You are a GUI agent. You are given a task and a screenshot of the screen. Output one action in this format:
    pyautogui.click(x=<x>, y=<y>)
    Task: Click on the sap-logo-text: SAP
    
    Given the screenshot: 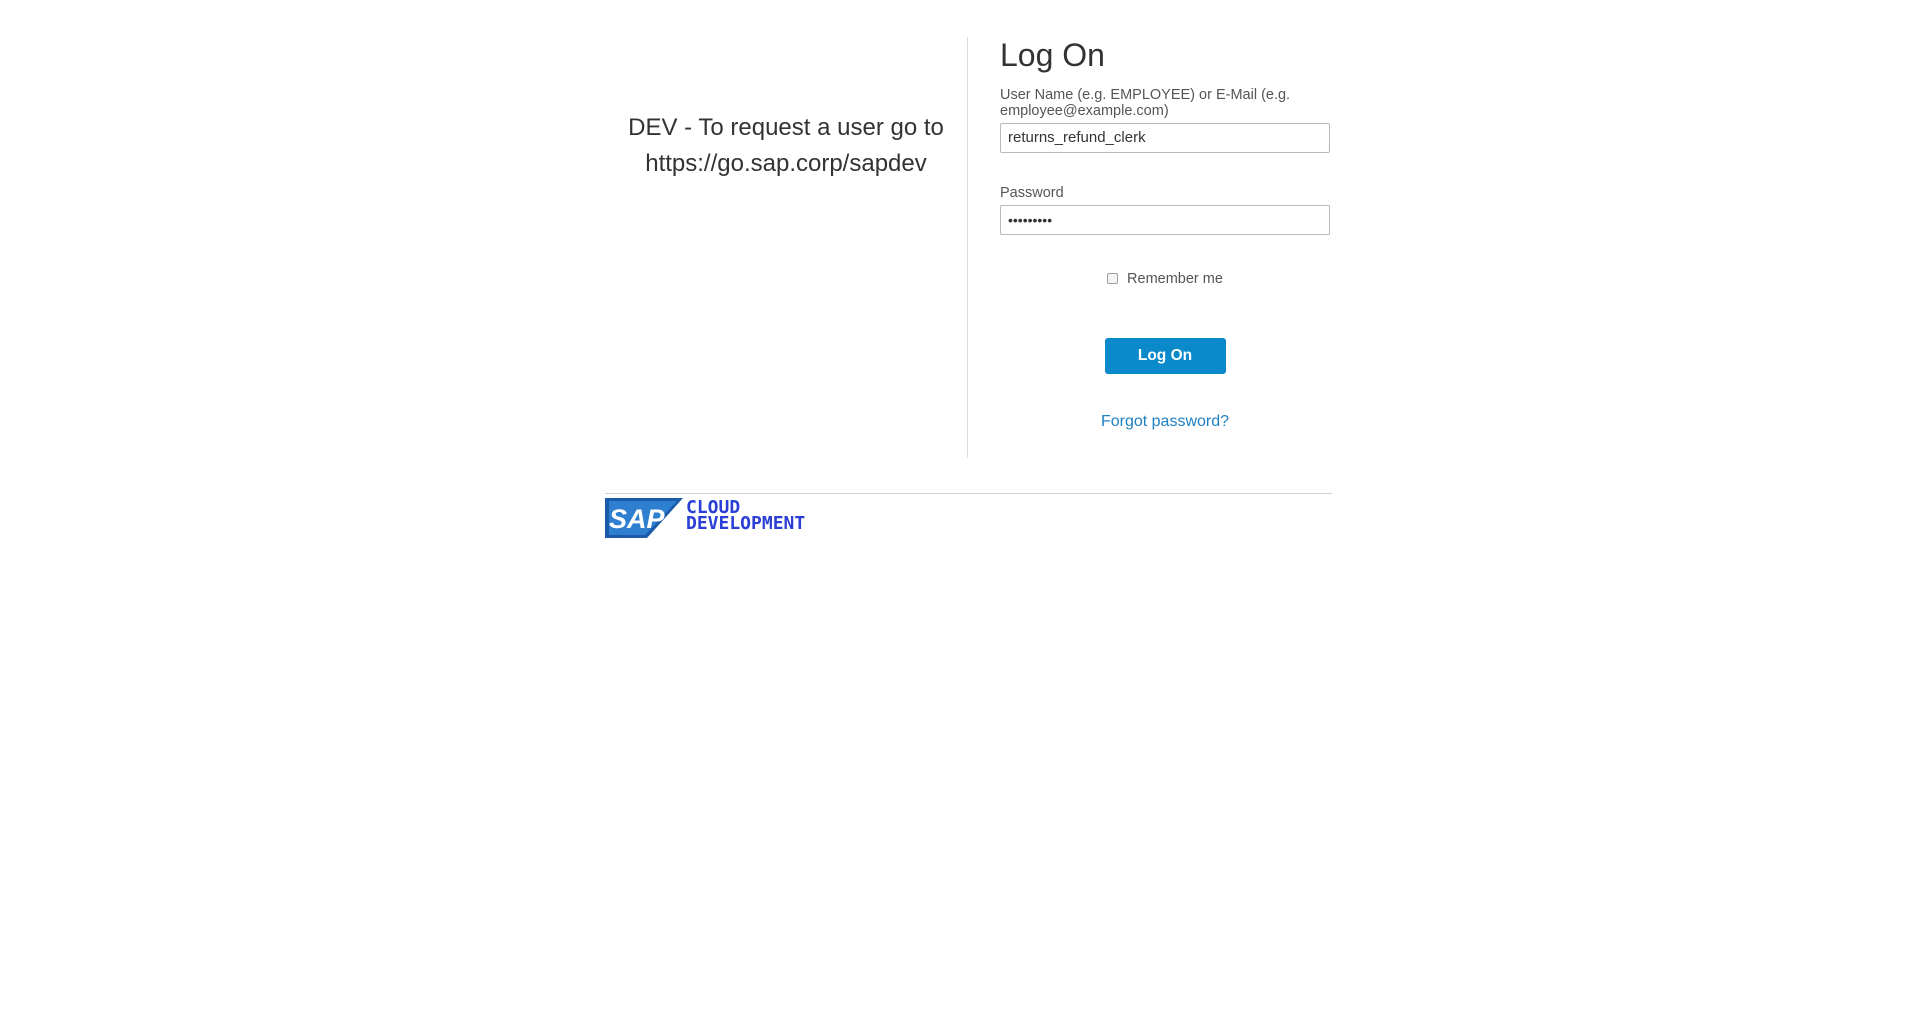 What is the action you would take?
    pyautogui.click(x=637, y=519)
    